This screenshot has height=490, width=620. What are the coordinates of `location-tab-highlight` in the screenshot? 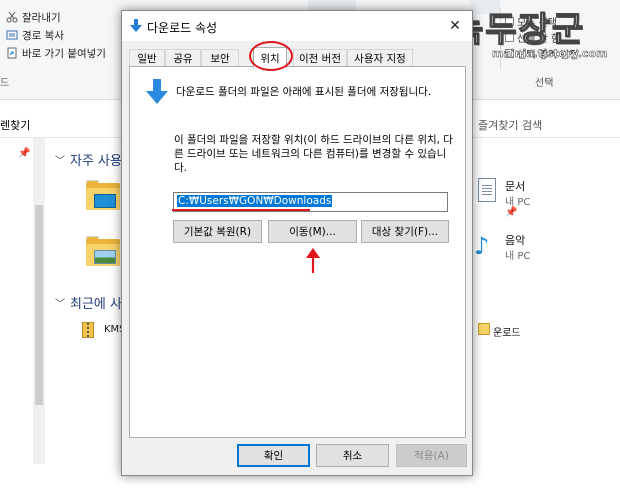 It's located at (271, 56).